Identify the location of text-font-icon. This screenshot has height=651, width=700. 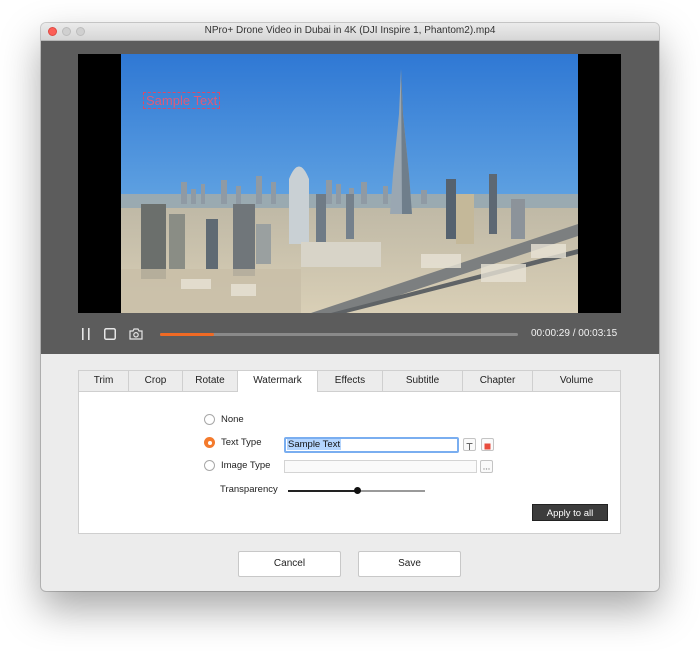
(469, 446).